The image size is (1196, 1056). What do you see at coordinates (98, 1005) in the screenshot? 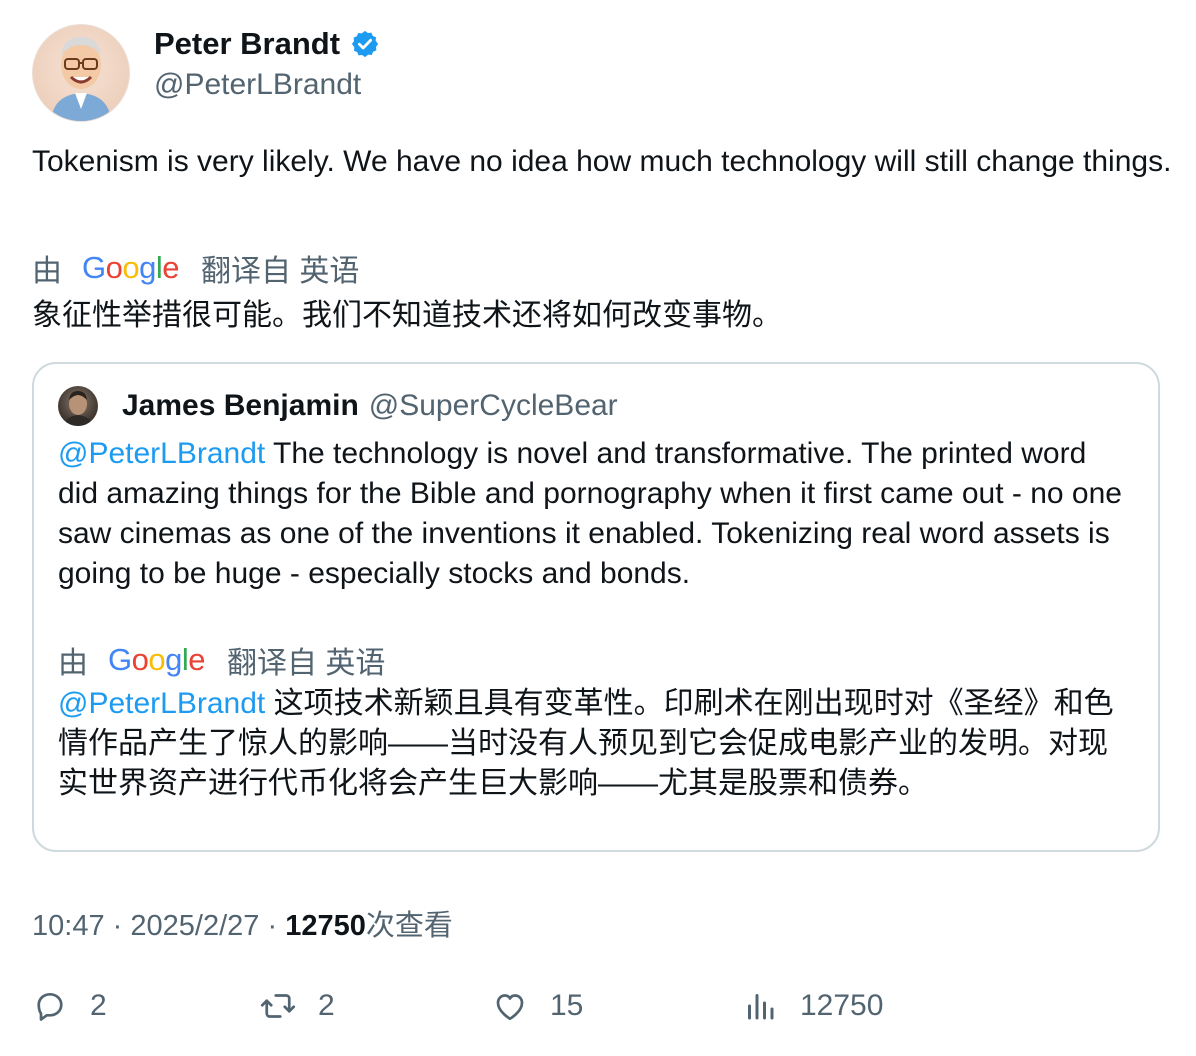
I see `reply-count: 2` at bounding box center [98, 1005].